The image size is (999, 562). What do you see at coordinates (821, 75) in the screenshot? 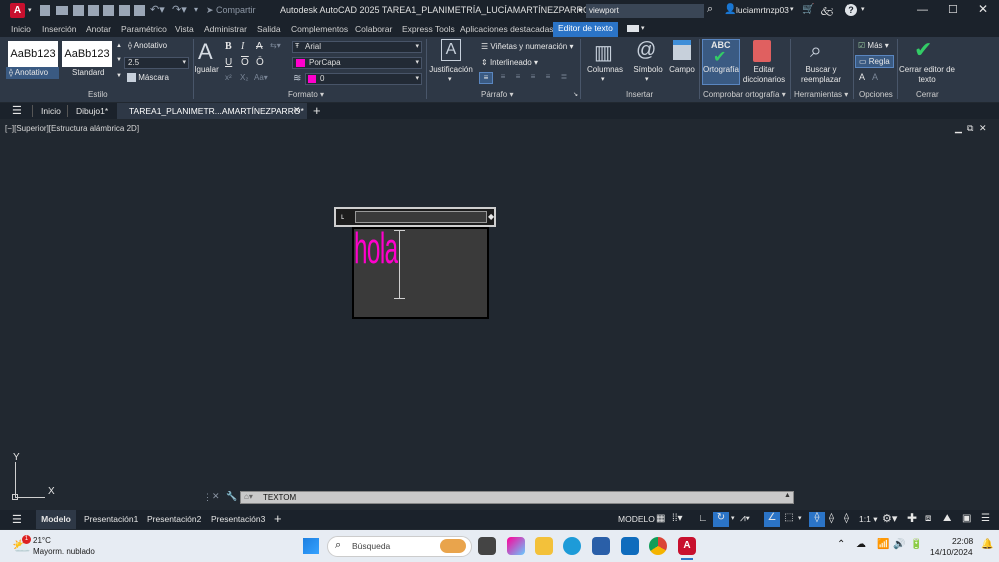
I see `find-replace-label: Buscar y reemplazar` at bounding box center [821, 75].